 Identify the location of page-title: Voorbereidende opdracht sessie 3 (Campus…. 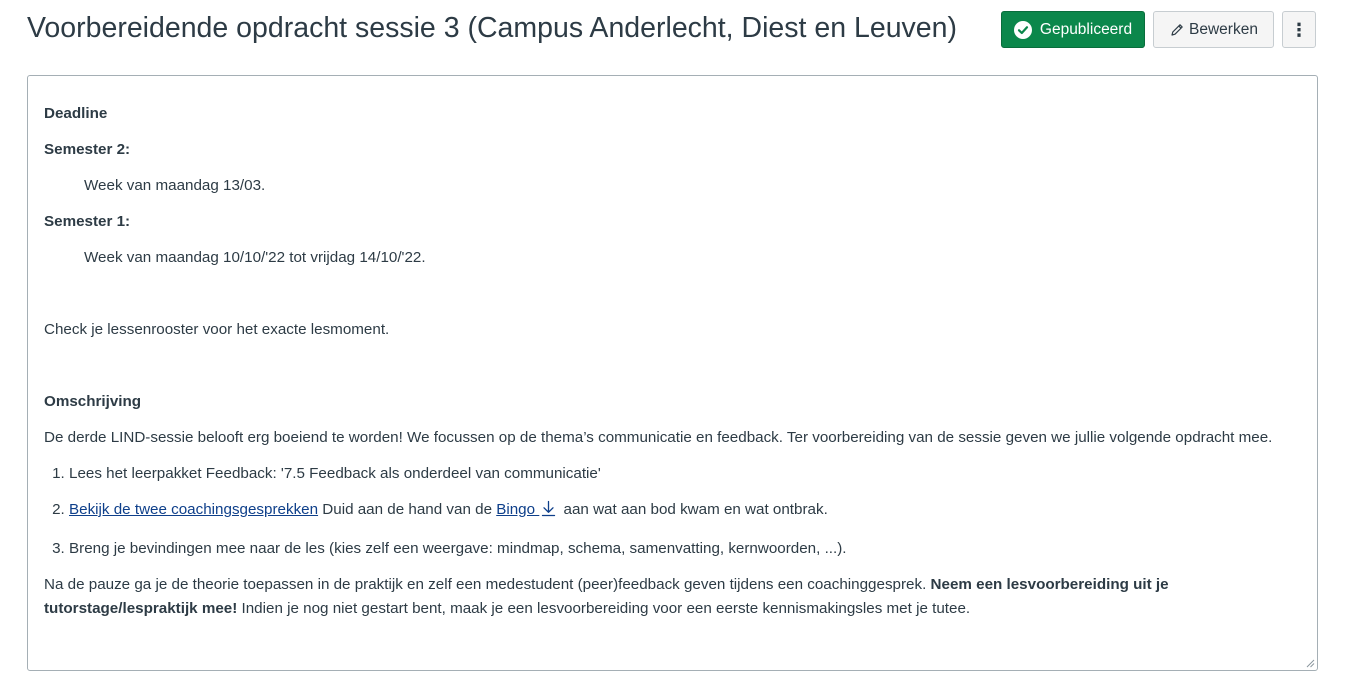
(492, 28).